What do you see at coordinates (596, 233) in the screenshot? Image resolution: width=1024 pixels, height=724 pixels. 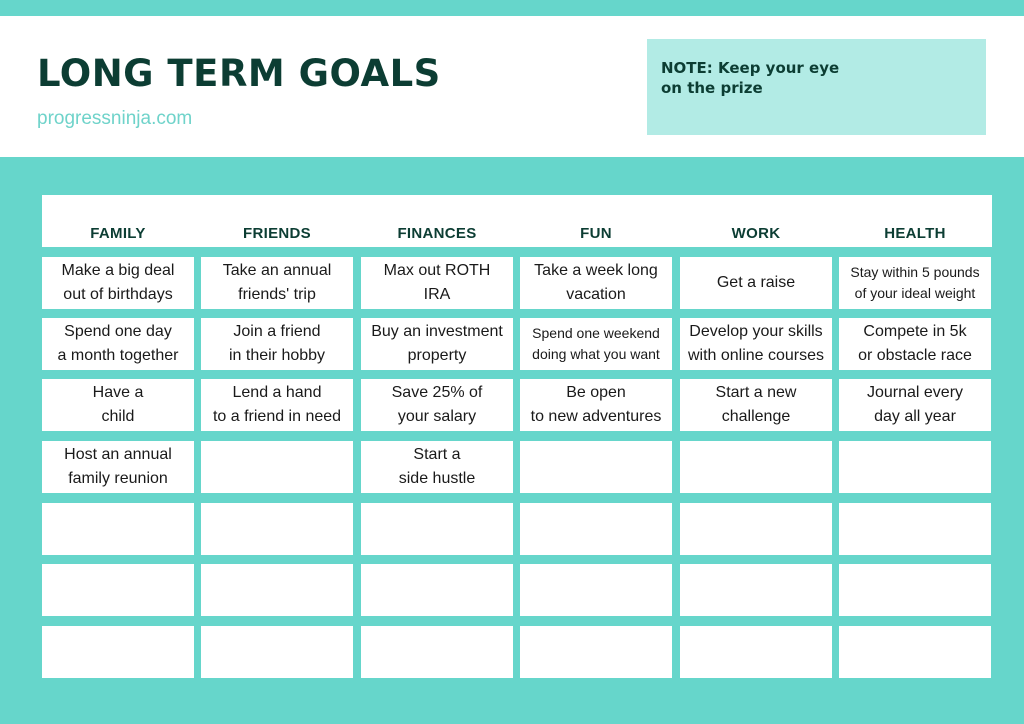 I see `column-header-fun: FUN` at bounding box center [596, 233].